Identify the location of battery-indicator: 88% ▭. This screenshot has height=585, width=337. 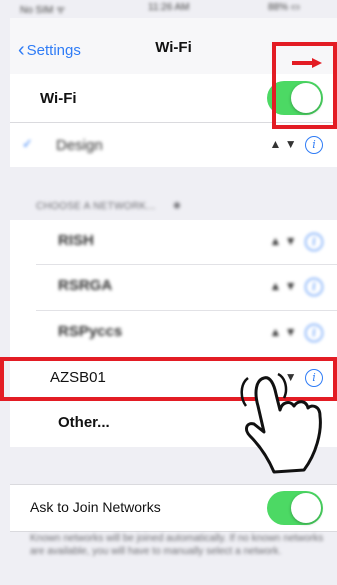
(284, 7).